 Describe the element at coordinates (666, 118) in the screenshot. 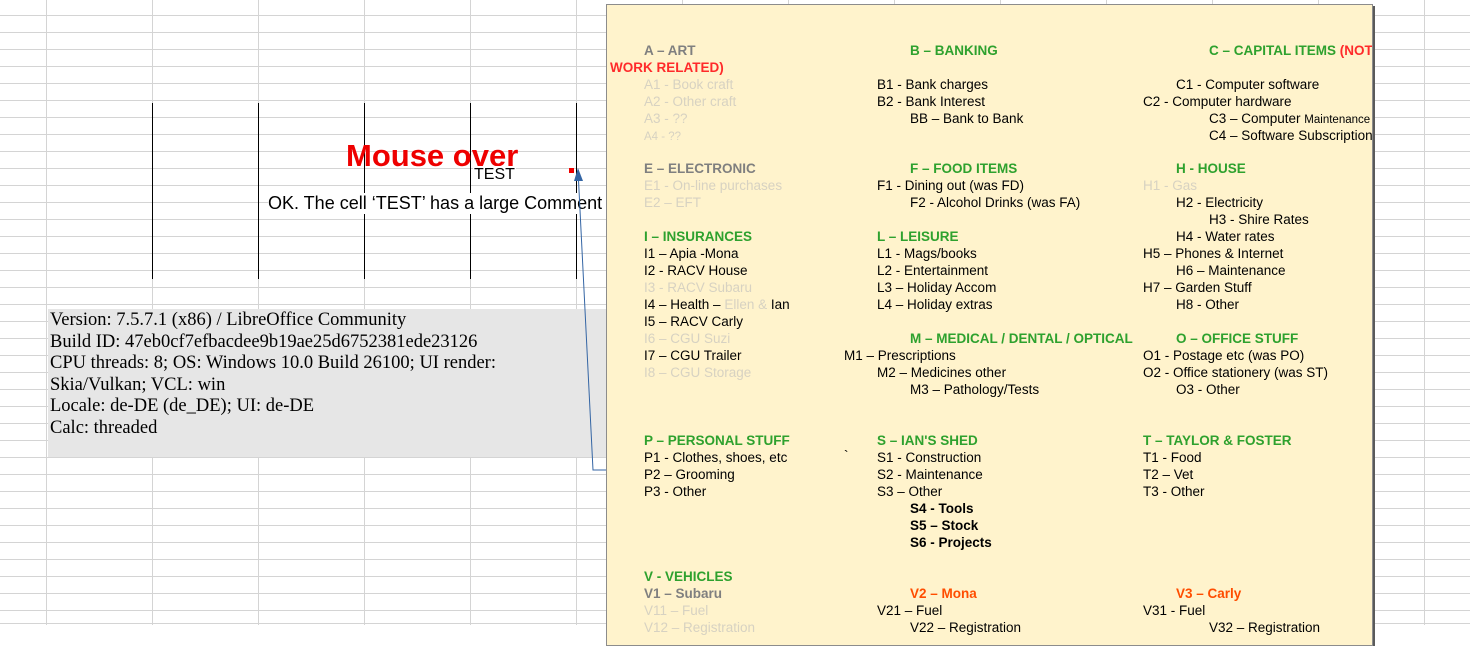

I see `list-item: A3 - ??` at that location.